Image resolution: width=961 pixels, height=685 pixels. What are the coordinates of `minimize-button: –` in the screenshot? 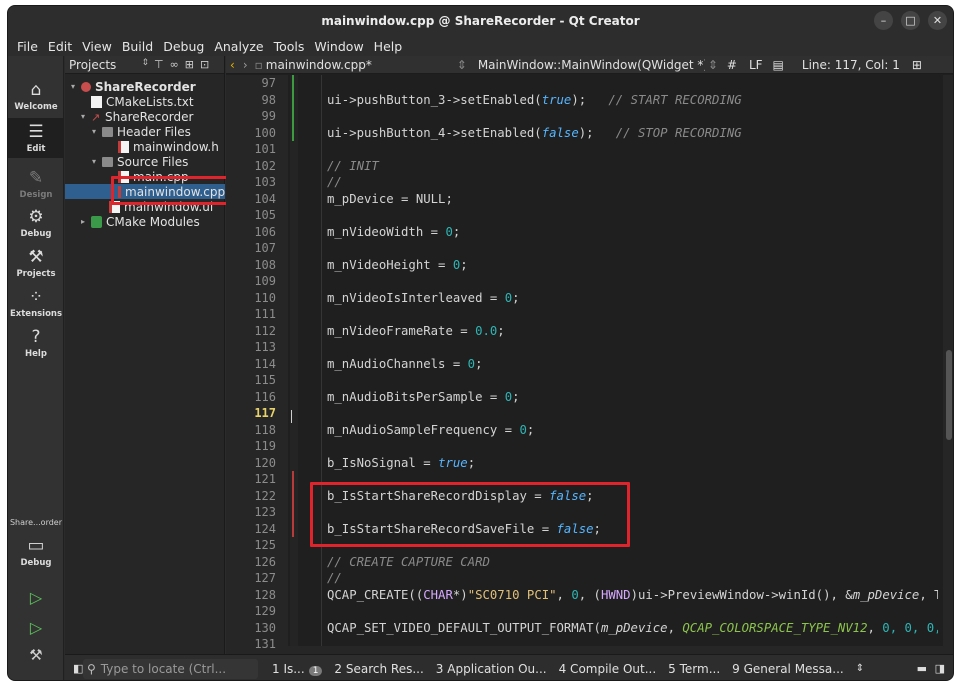 It's located at (883, 20).